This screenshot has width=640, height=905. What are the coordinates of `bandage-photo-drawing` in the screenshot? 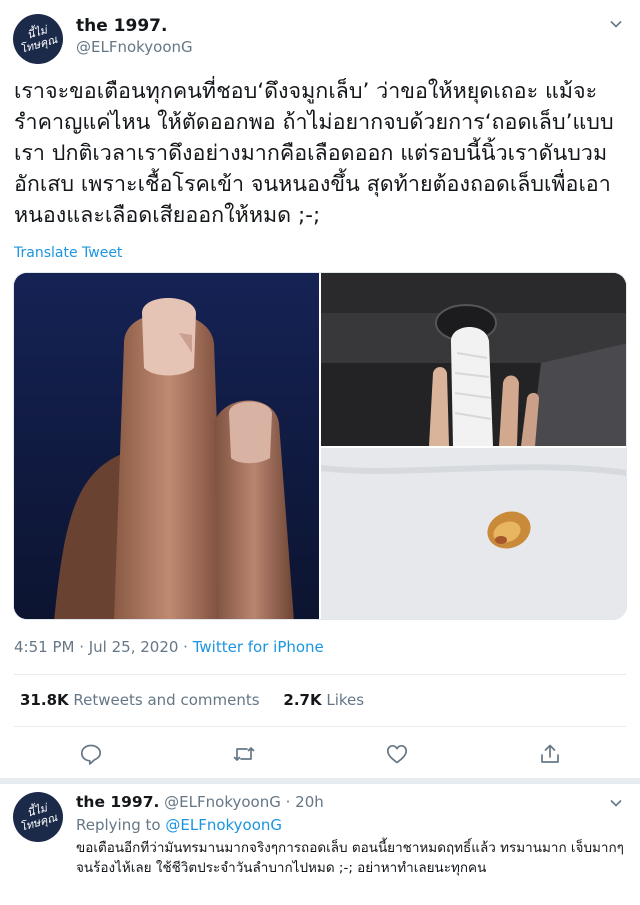 It's located at (473, 359).